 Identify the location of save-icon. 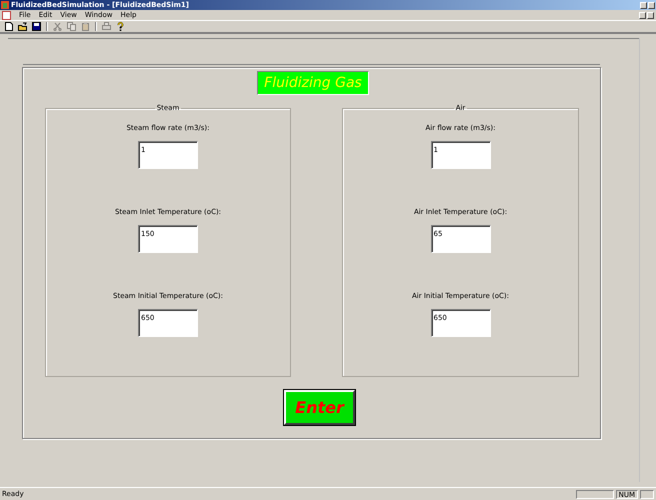
(36, 26).